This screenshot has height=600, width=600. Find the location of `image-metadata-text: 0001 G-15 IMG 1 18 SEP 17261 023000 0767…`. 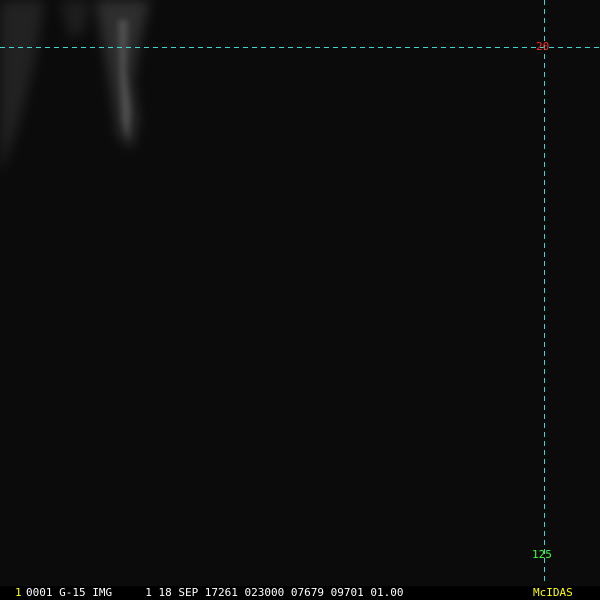

image-metadata-text: 0001 G-15 IMG 1 18 SEP 17261 023000 0767… is located at coordinates (215, 592).